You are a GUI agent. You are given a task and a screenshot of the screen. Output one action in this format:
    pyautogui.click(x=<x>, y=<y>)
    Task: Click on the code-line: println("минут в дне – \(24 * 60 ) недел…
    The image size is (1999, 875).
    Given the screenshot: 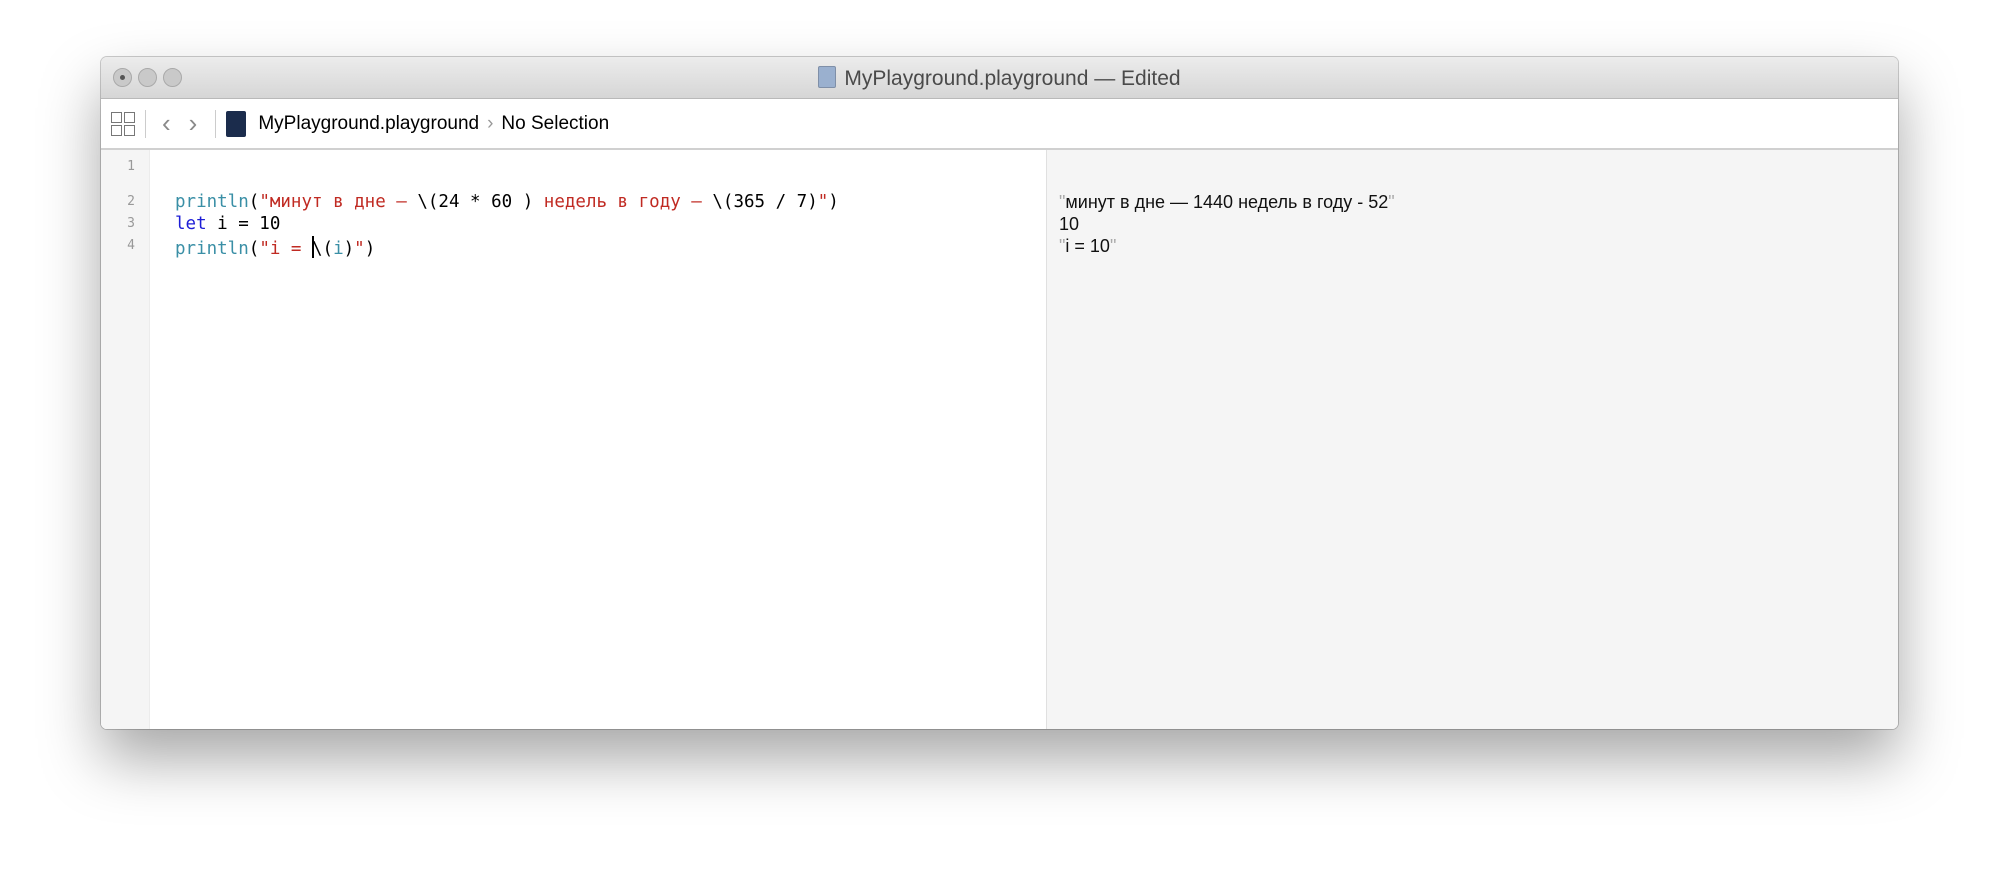 What is the action you would take?
    pyautogui.click(x=507, y=202)
    